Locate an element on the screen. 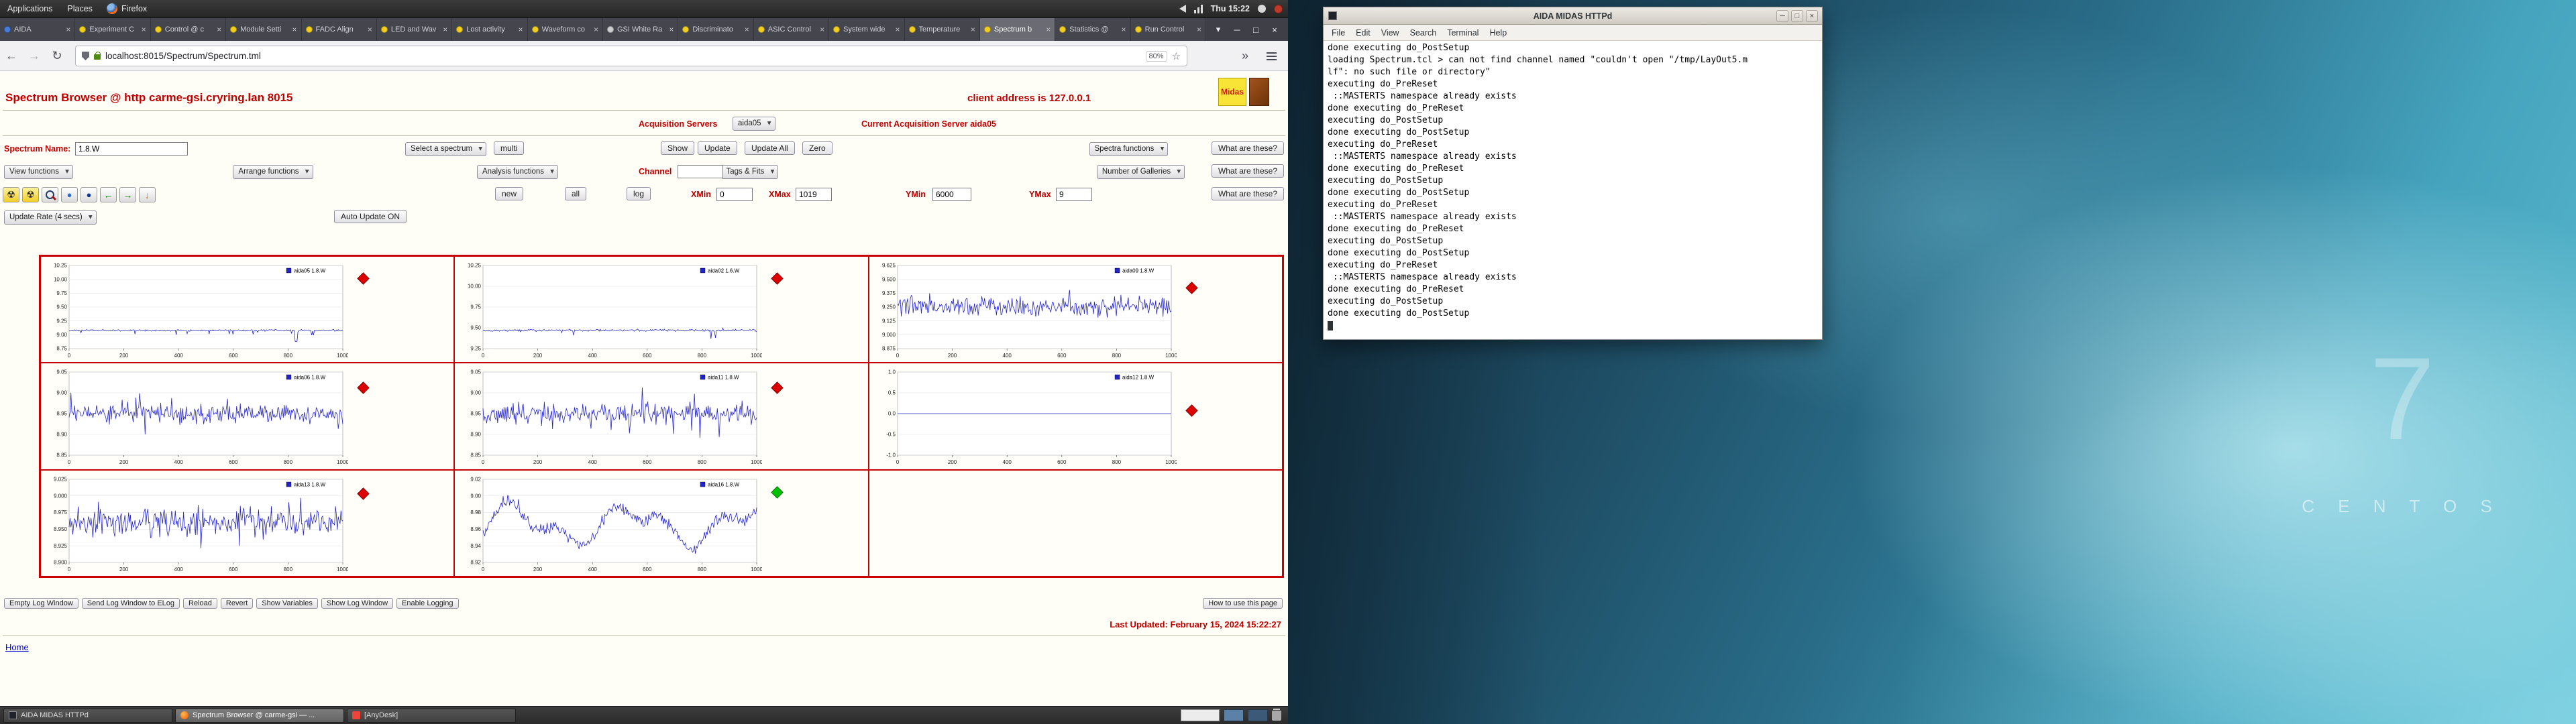 The image size is (2576, 724). channel-input is located at coordinates (700, 171).